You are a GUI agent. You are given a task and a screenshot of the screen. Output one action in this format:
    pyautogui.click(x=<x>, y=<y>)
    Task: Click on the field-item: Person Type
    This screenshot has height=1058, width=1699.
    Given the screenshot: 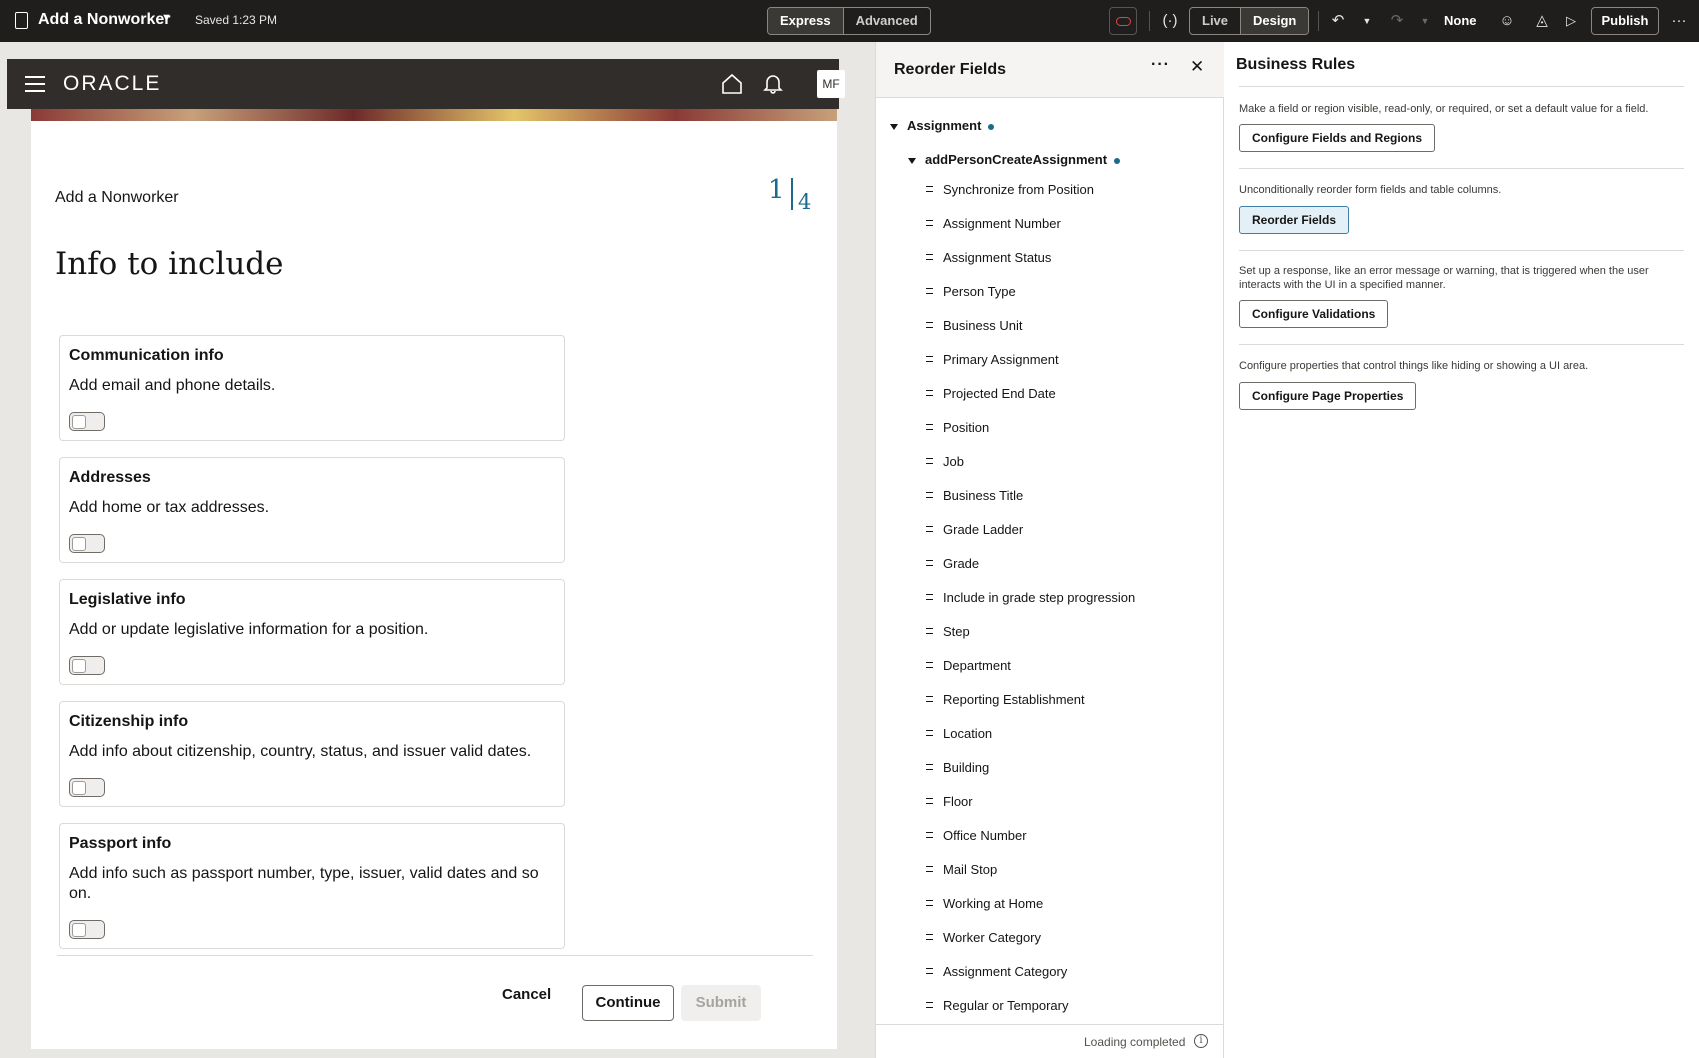 What is the action you would take?
    pyautogui.click(x=1071, y=291)
    